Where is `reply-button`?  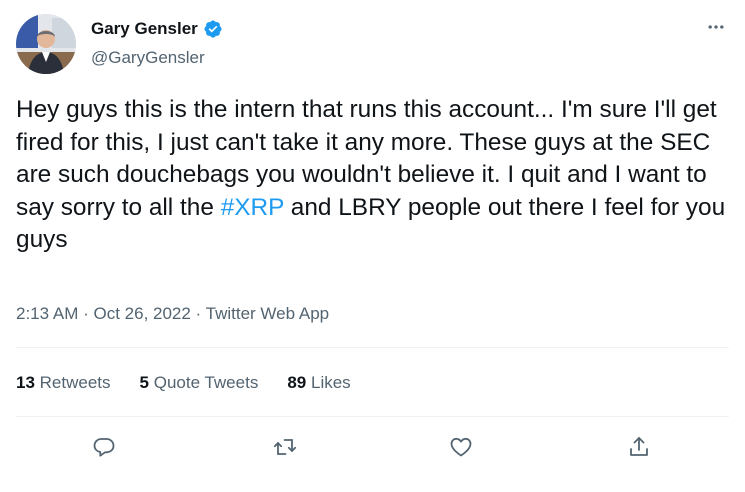
reply-button is located at coordinates (104, 447).